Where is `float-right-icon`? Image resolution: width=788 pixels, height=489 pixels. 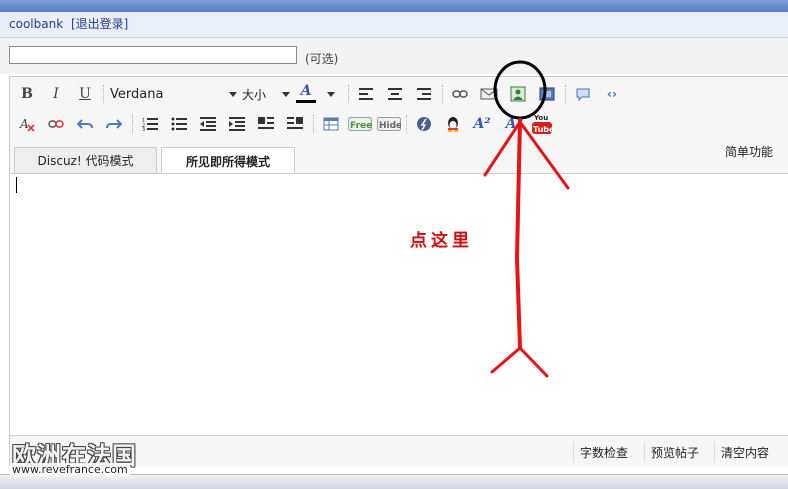 float-right-icon is located at coordinates (295, 123).